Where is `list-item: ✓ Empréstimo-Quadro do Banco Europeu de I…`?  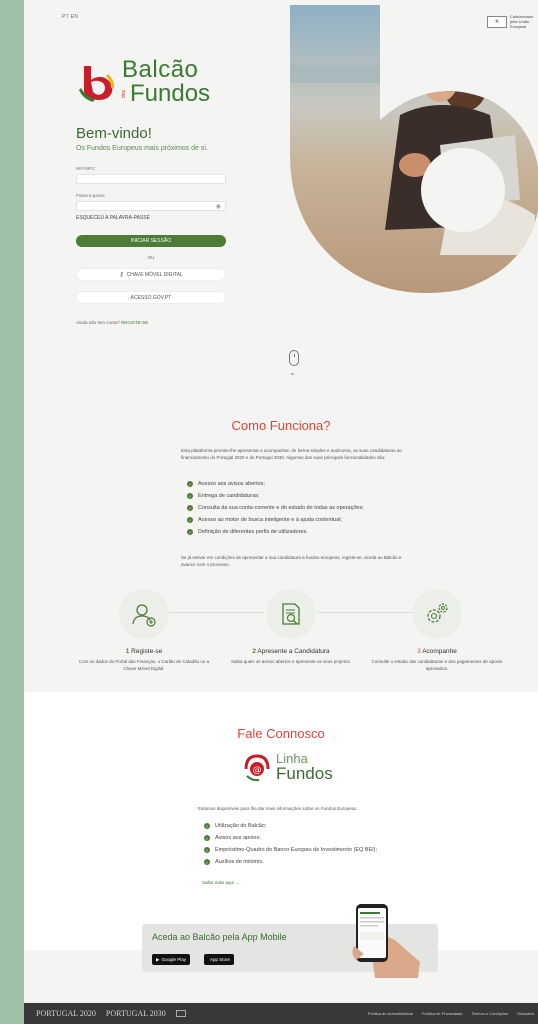 list-item: ✓ Empréstimo-Quadro do Banco Europeu de I… is located at coordinates (290, 850).